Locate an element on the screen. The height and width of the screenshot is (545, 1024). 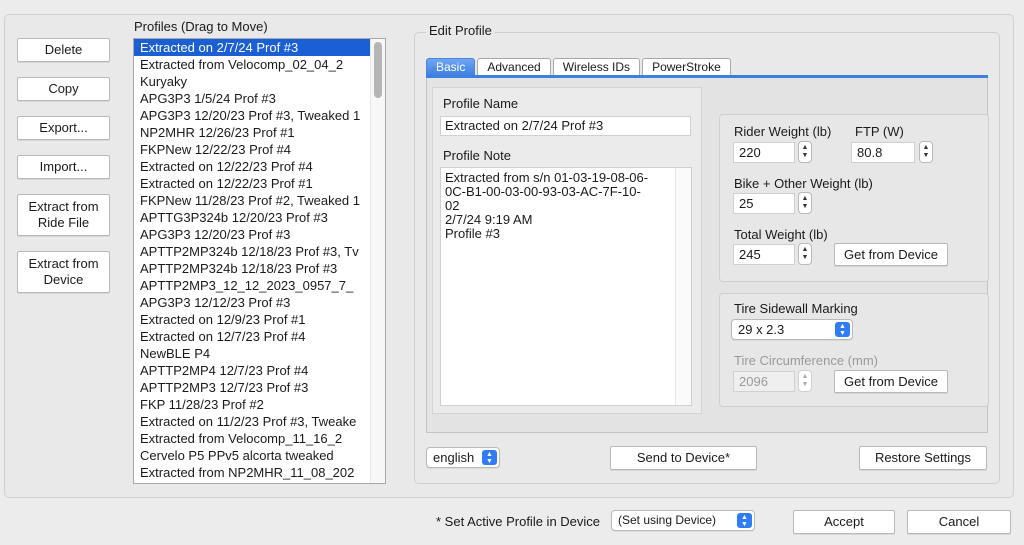
note-line: 02 is located at coordinates (452, 205).